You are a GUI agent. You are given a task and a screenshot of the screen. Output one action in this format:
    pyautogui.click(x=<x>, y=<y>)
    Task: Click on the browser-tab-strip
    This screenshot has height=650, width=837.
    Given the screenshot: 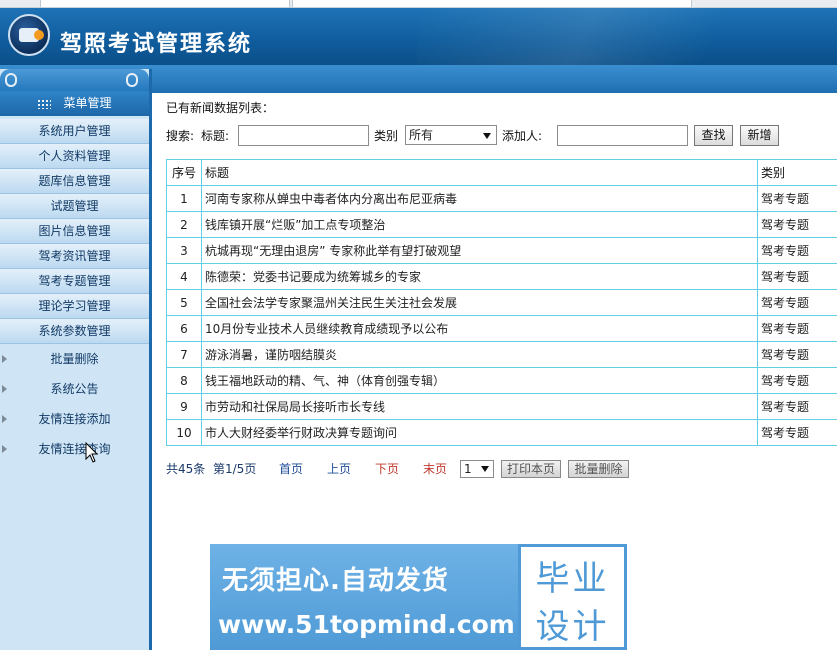 What is the action you would take?
    pyautogui.click(x=418, y=4)
    